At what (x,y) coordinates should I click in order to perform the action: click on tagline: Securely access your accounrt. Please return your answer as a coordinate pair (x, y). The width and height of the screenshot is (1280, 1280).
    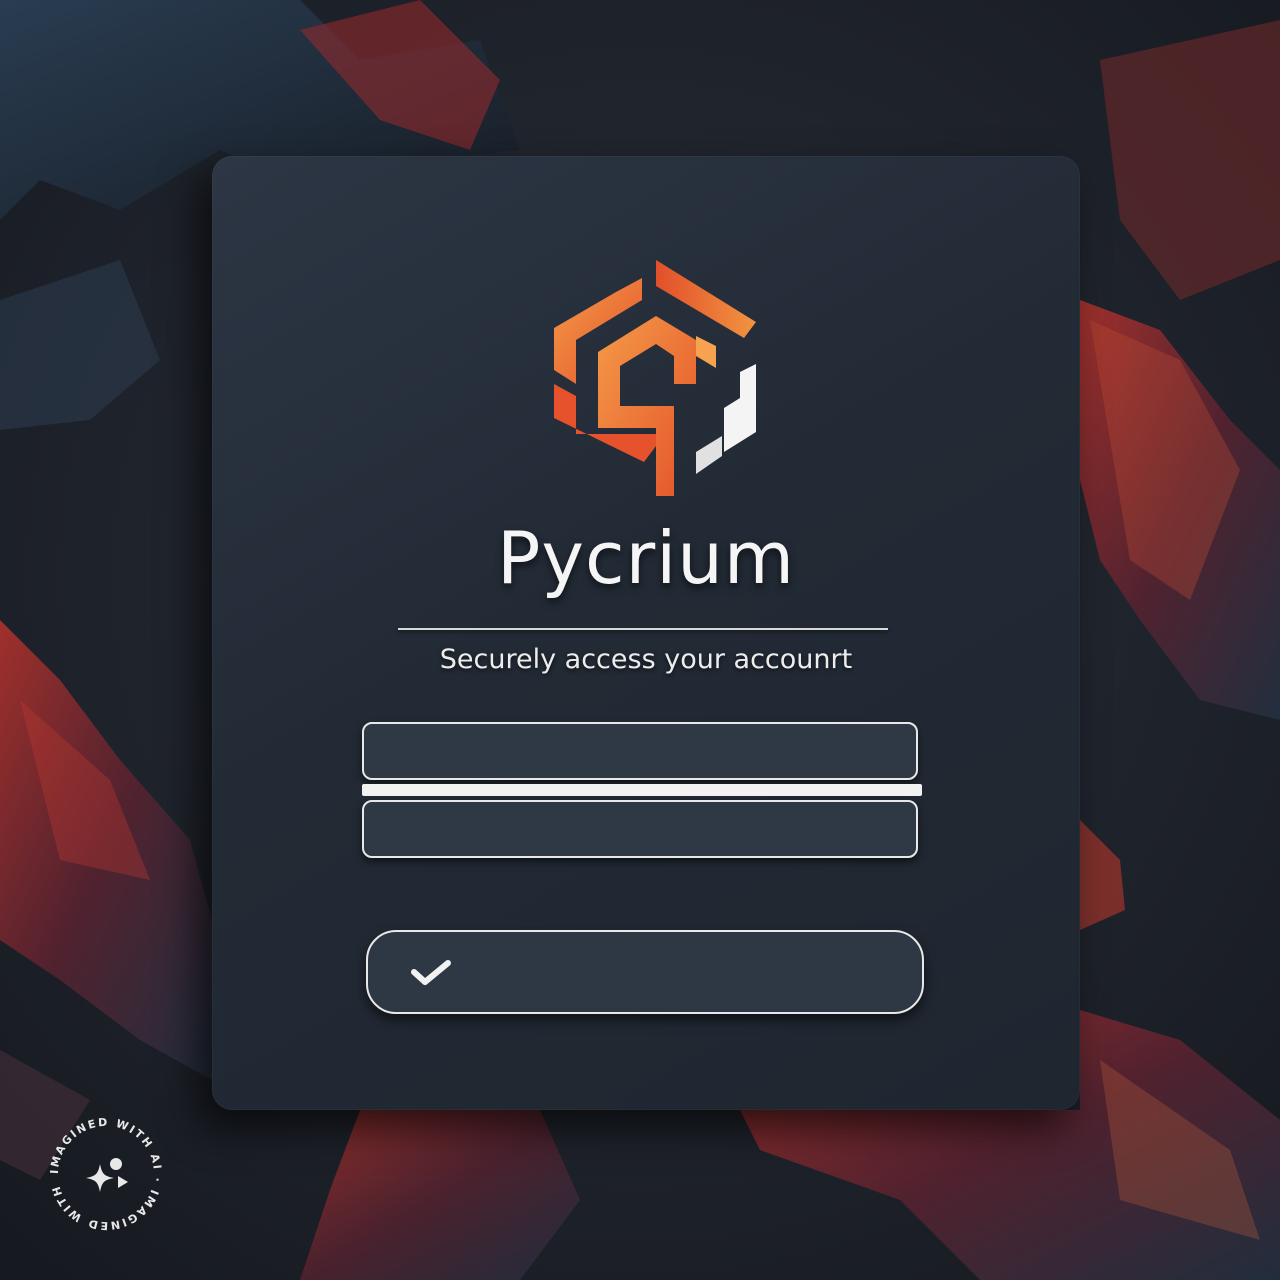
    Looking at the image, I should click on (646, 659).